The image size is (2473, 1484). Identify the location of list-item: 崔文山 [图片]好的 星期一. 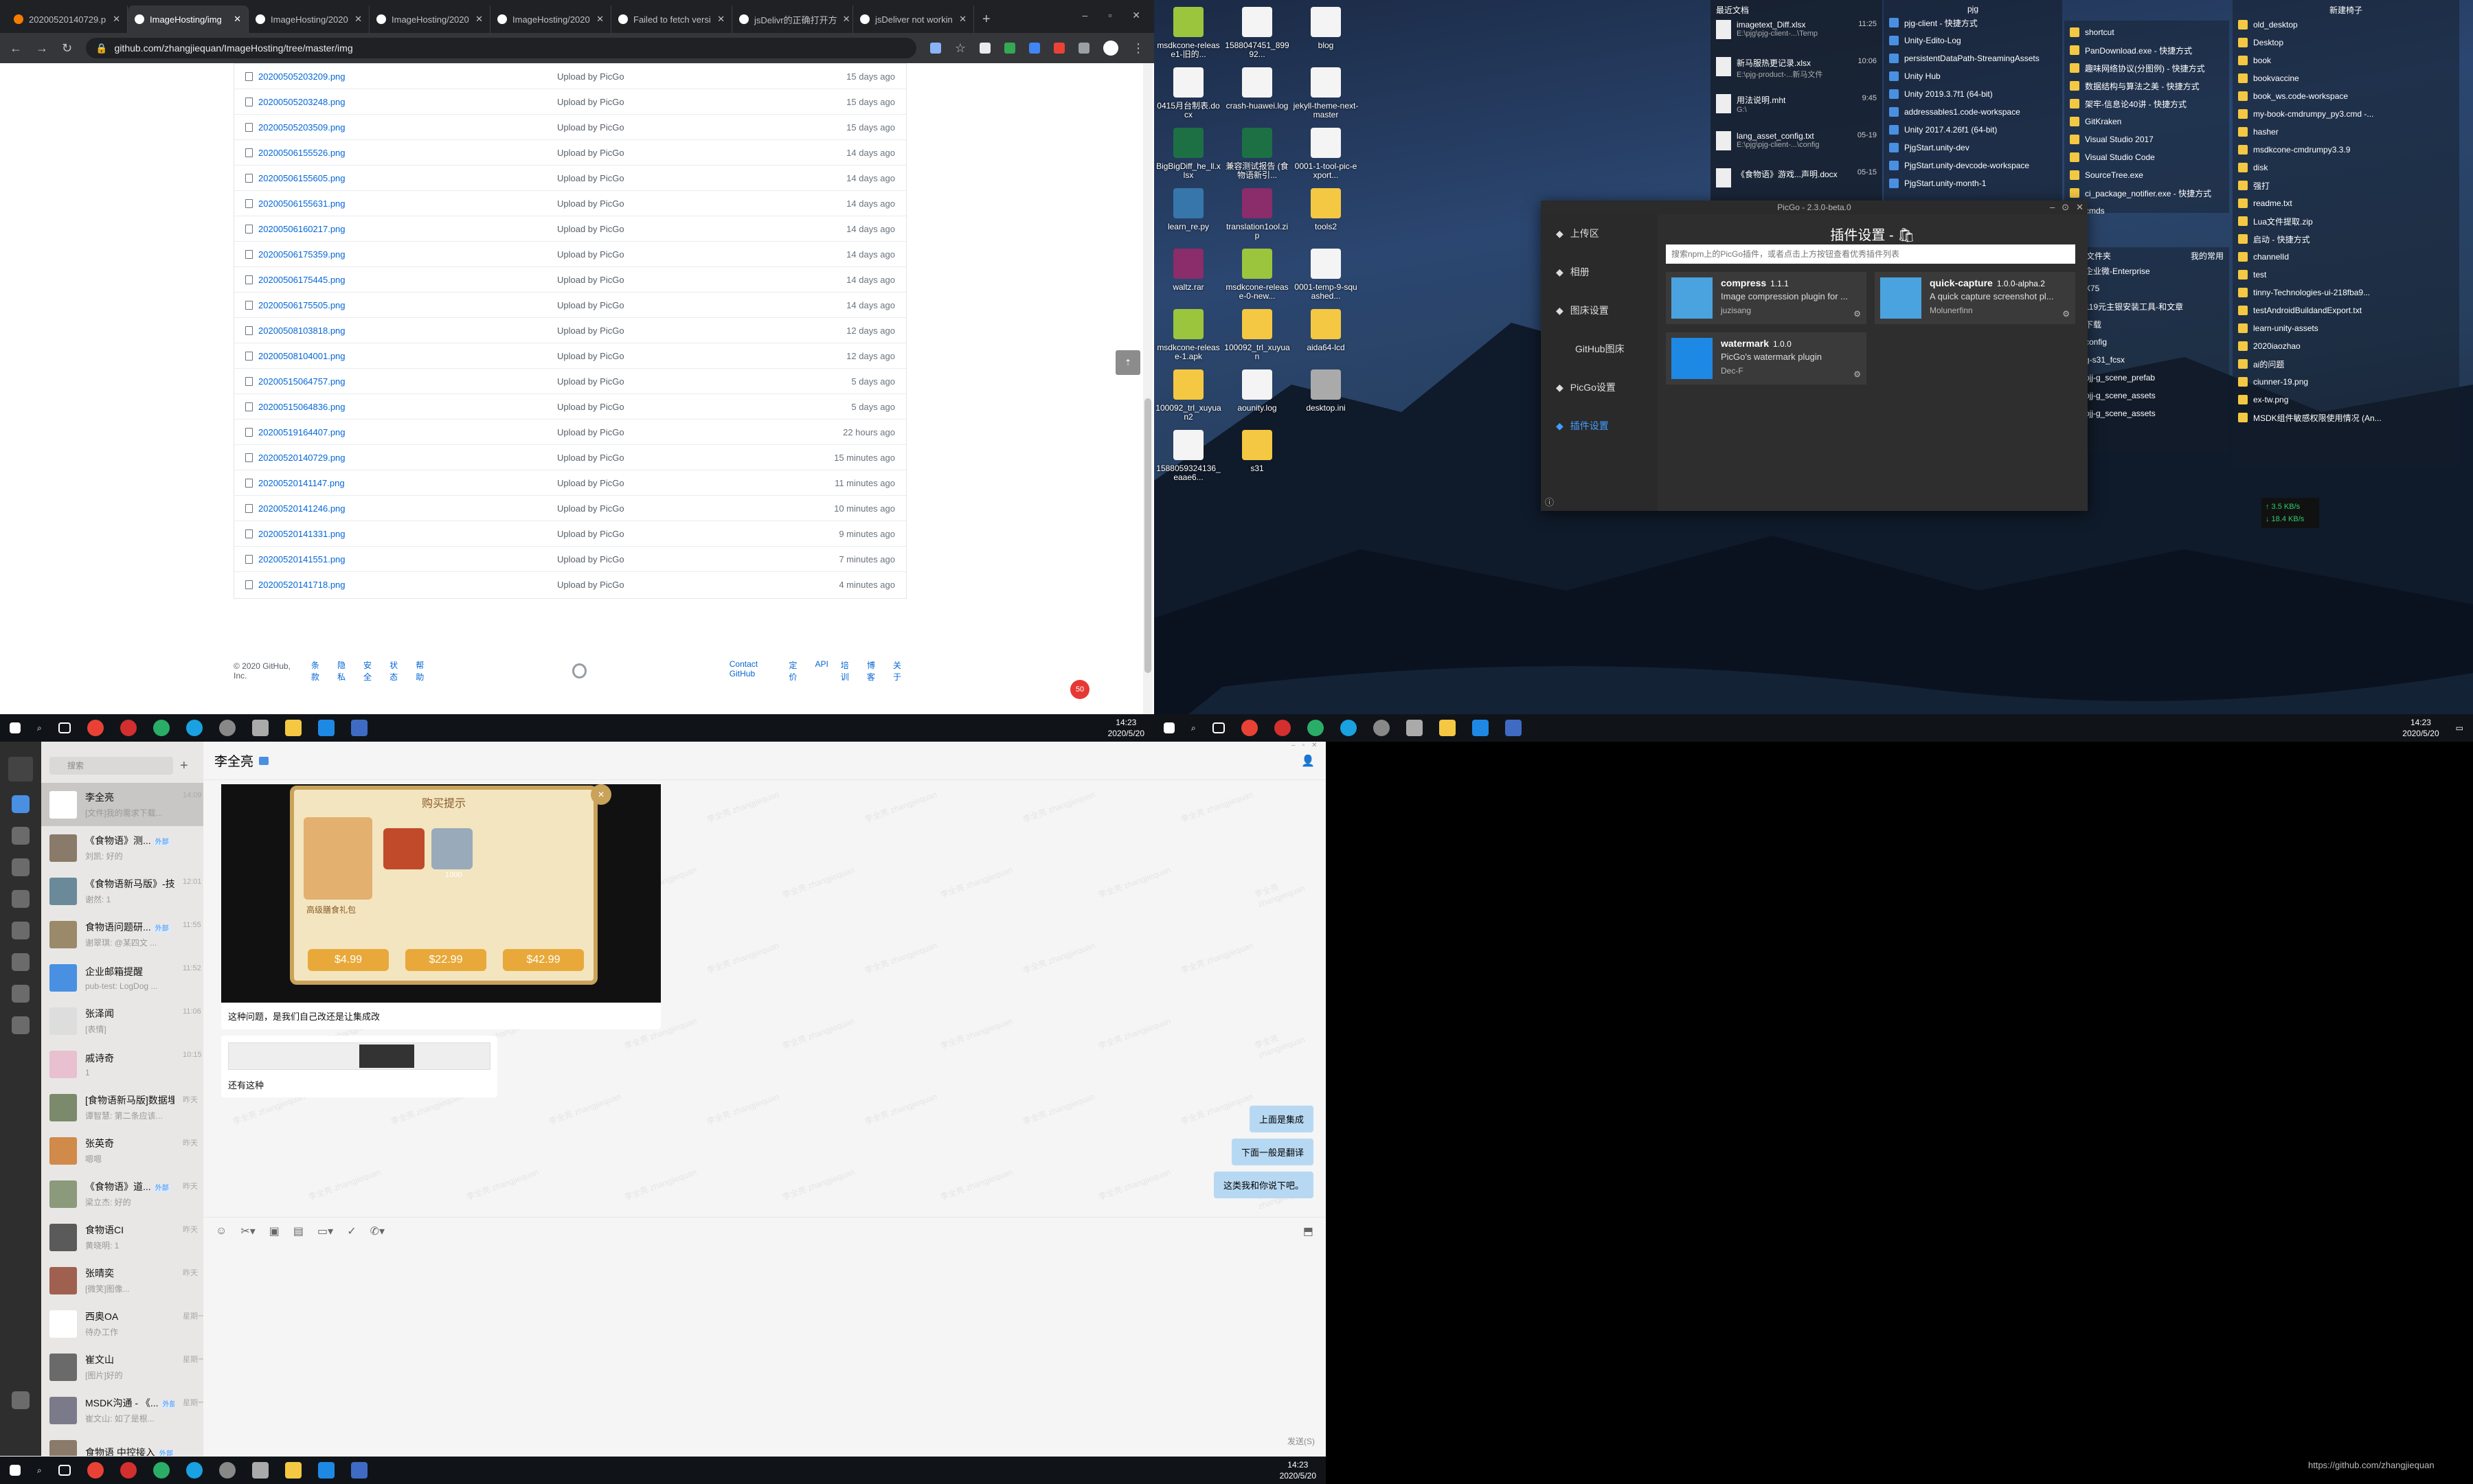
(122, 1367).